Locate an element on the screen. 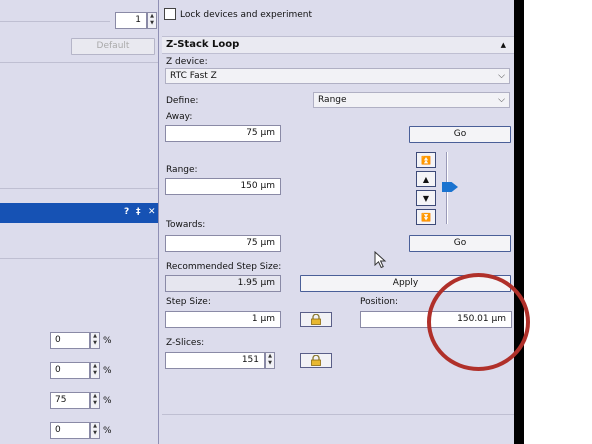 Image resolution: width=592 pixels, height=444 pixels. close-icon: ✕ is located at coordinates (152, 212).